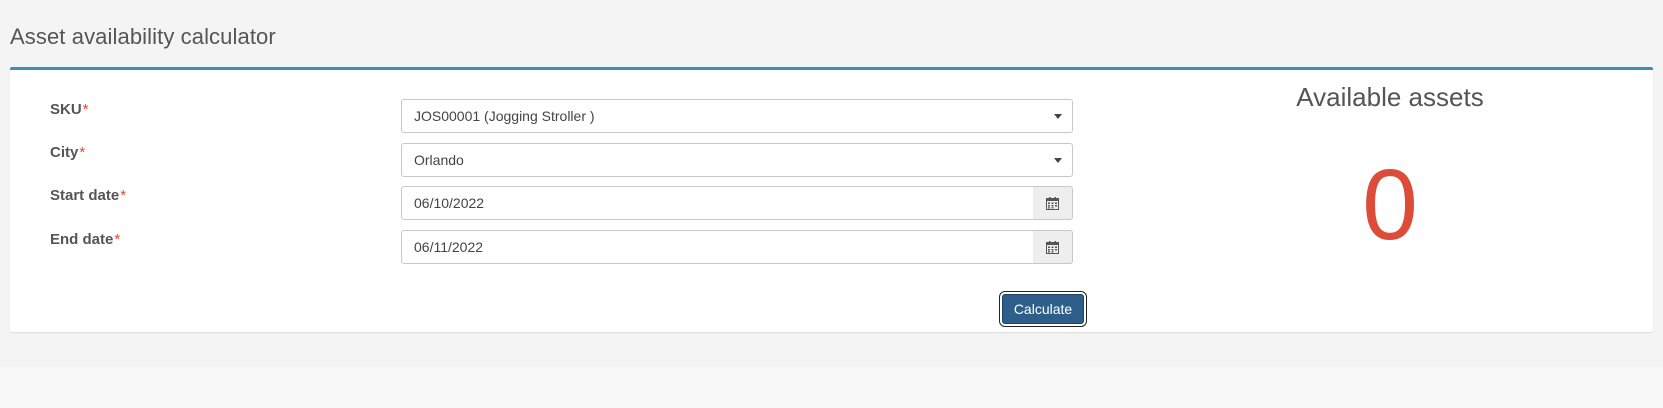 The height and width of the screenshot is (408, 1663). Describe the element at coordinates (717, 247) in the screenshot. I see `end-date-input: 06/11/2022` at that location.